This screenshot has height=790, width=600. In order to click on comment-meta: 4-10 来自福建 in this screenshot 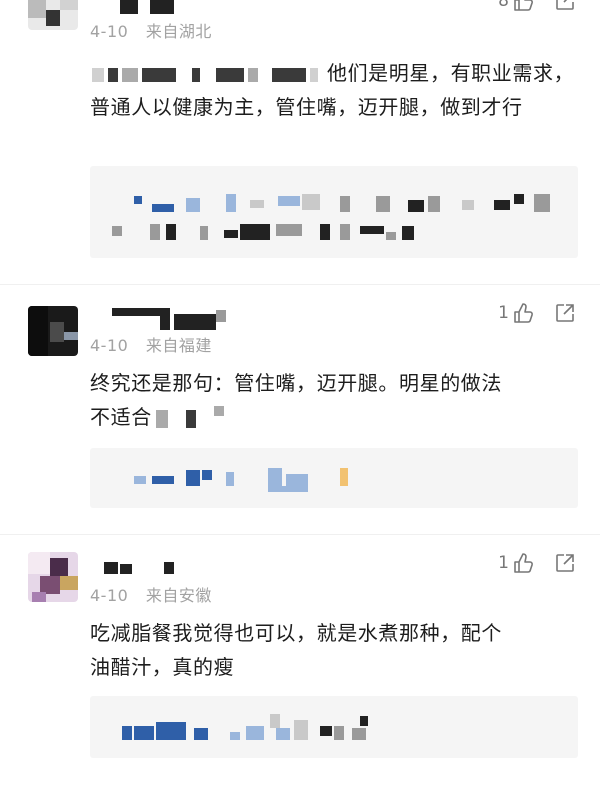, I will do `click(151, 344)`.